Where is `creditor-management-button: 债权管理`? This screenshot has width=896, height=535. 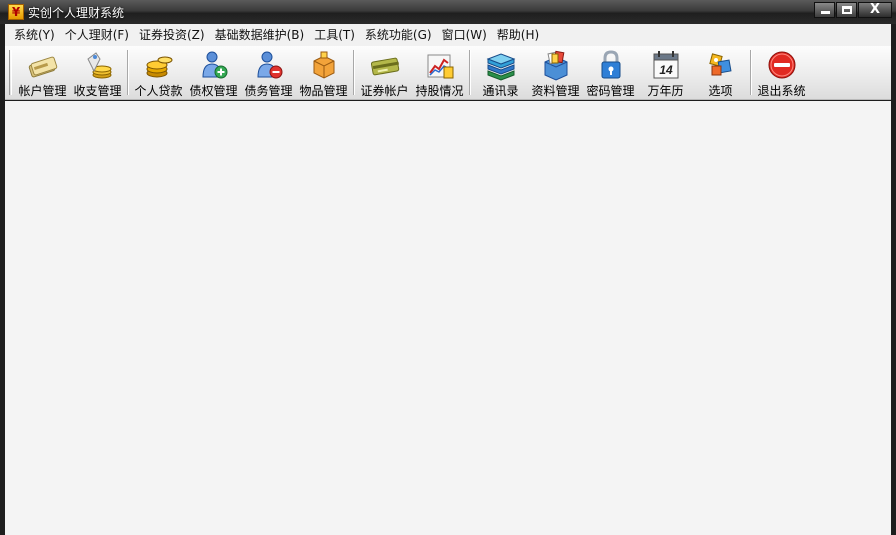 creditor-management-button: 债权管理 is located at coordinates (213, 72).